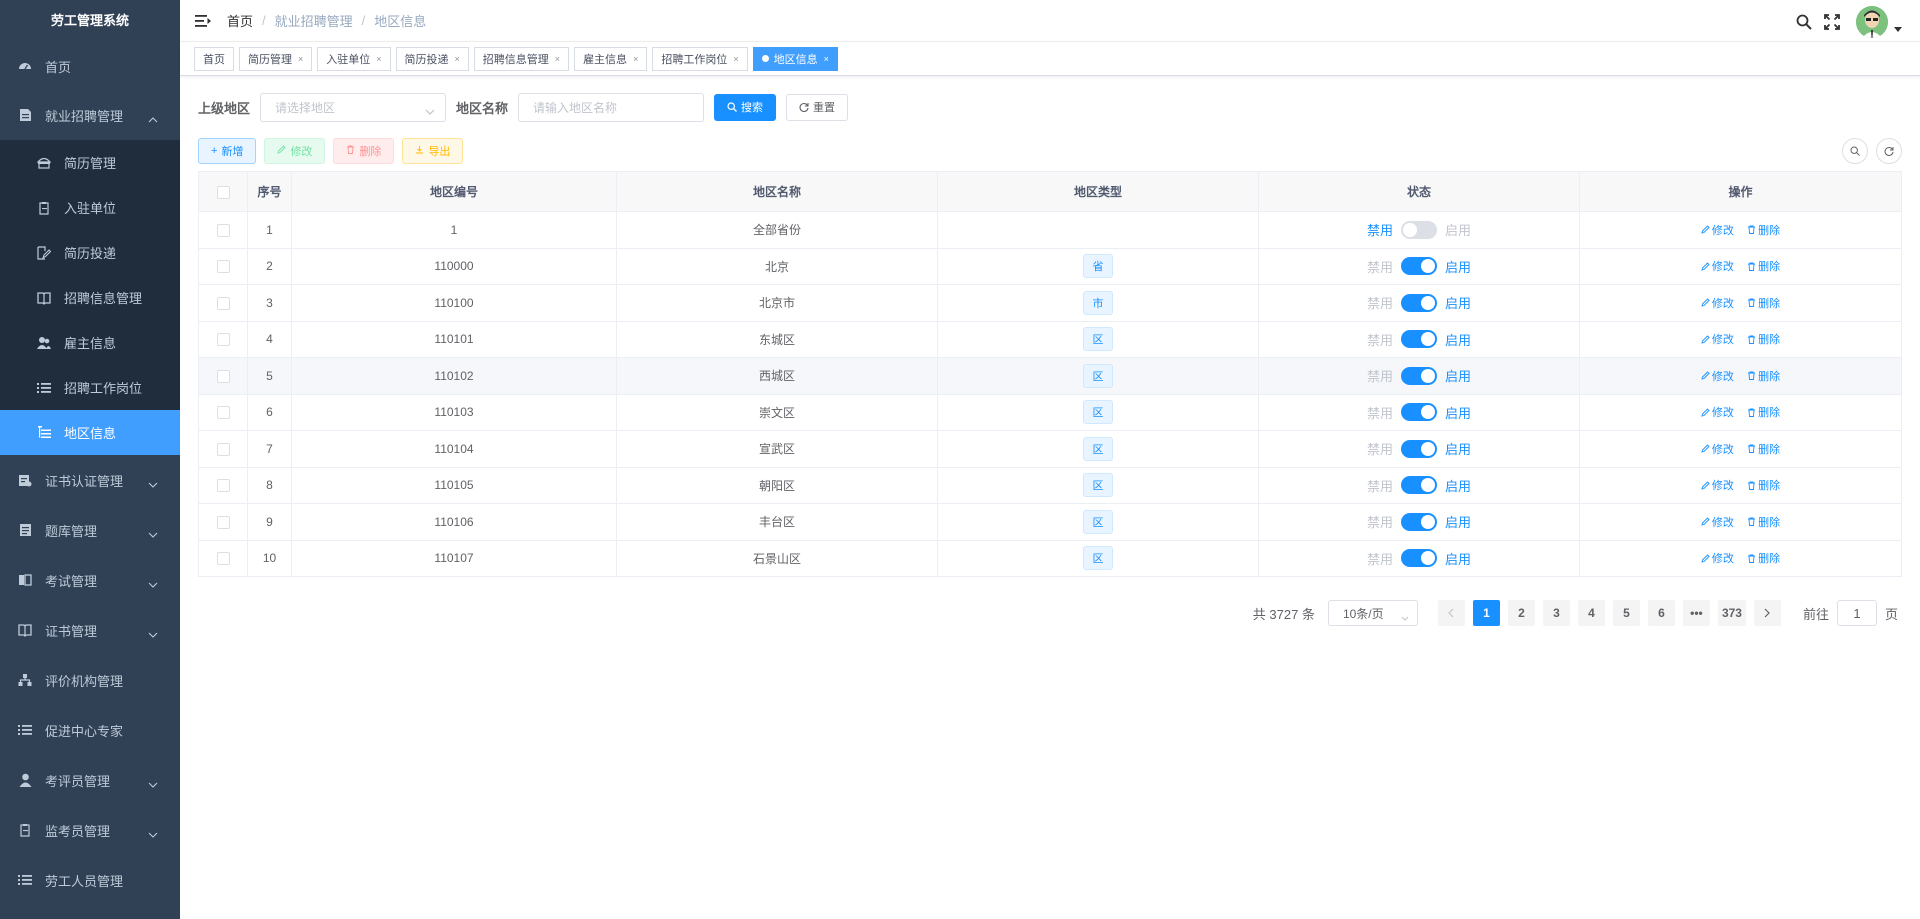  Describe the element at coordinates (432, 58) in the screenshot. I see `tag-3: 简历投递 ×` at that location.